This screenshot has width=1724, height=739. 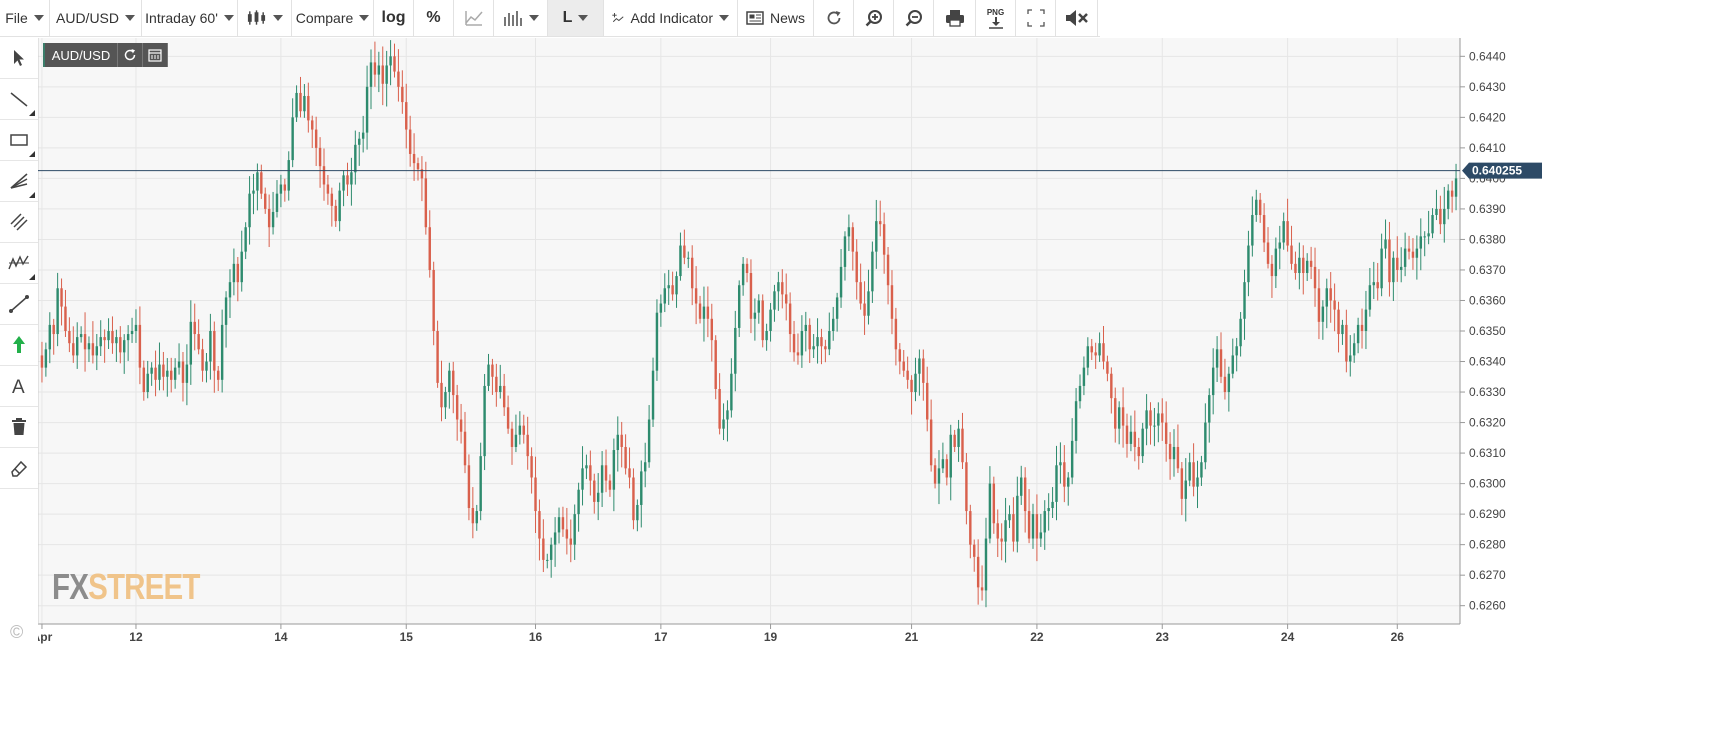 I want to click on sound-toggle-button, so click(x=1077, y=18).